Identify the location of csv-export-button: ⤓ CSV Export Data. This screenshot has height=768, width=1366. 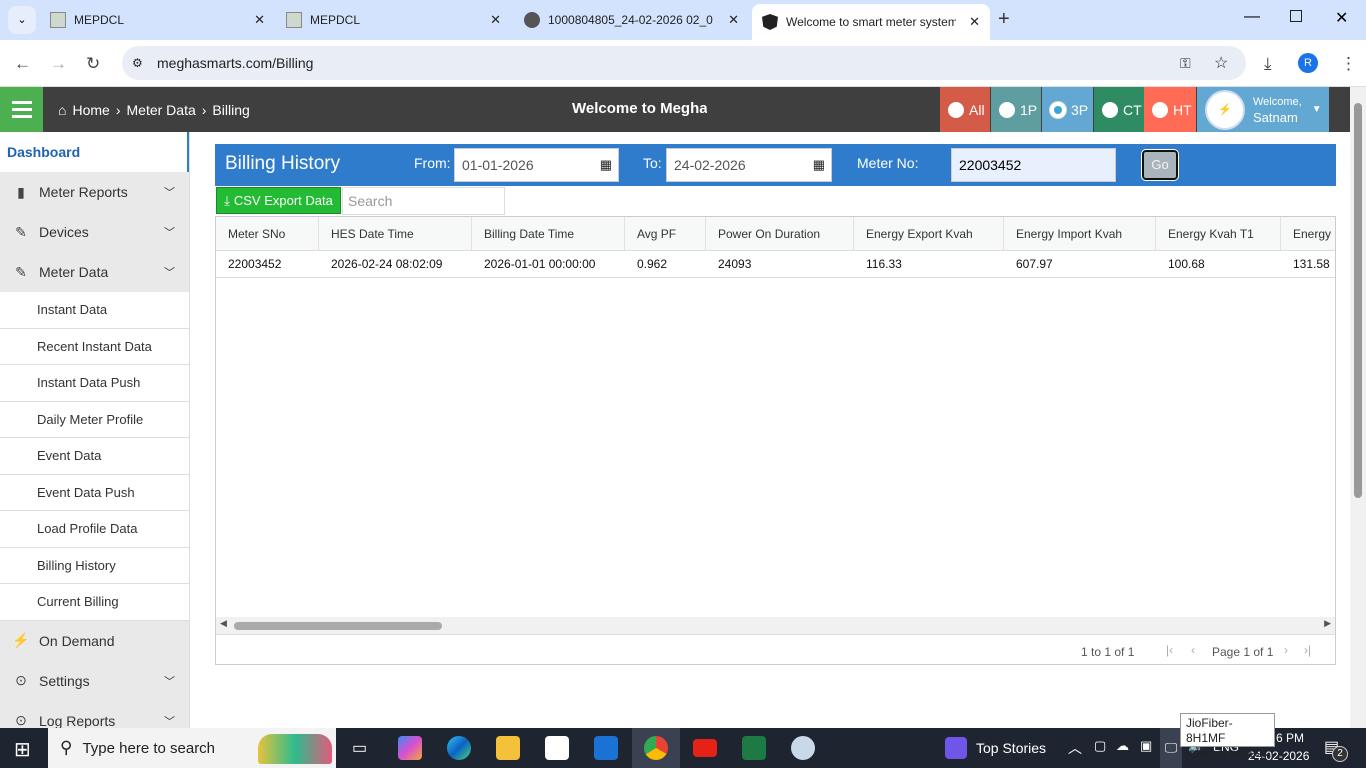
(278, 200).